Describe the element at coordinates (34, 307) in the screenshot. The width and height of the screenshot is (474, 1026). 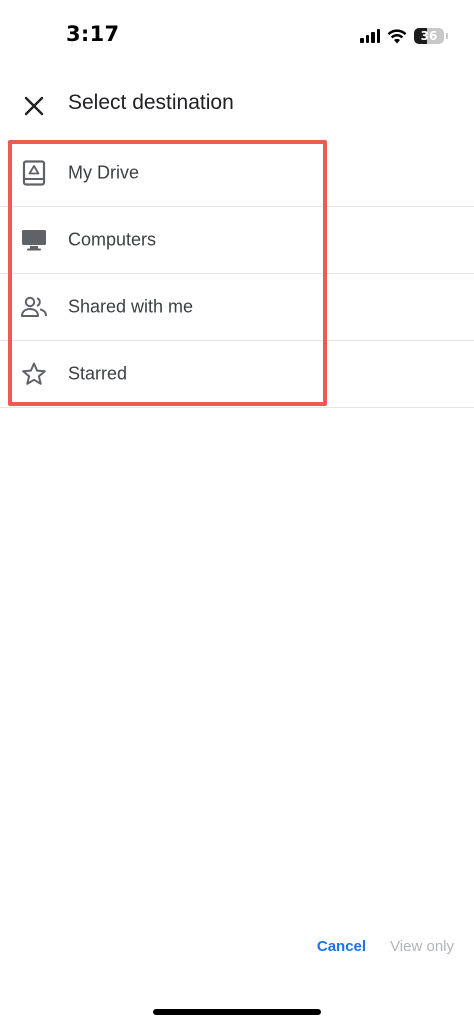
I see `shared-people-icon` at that location.